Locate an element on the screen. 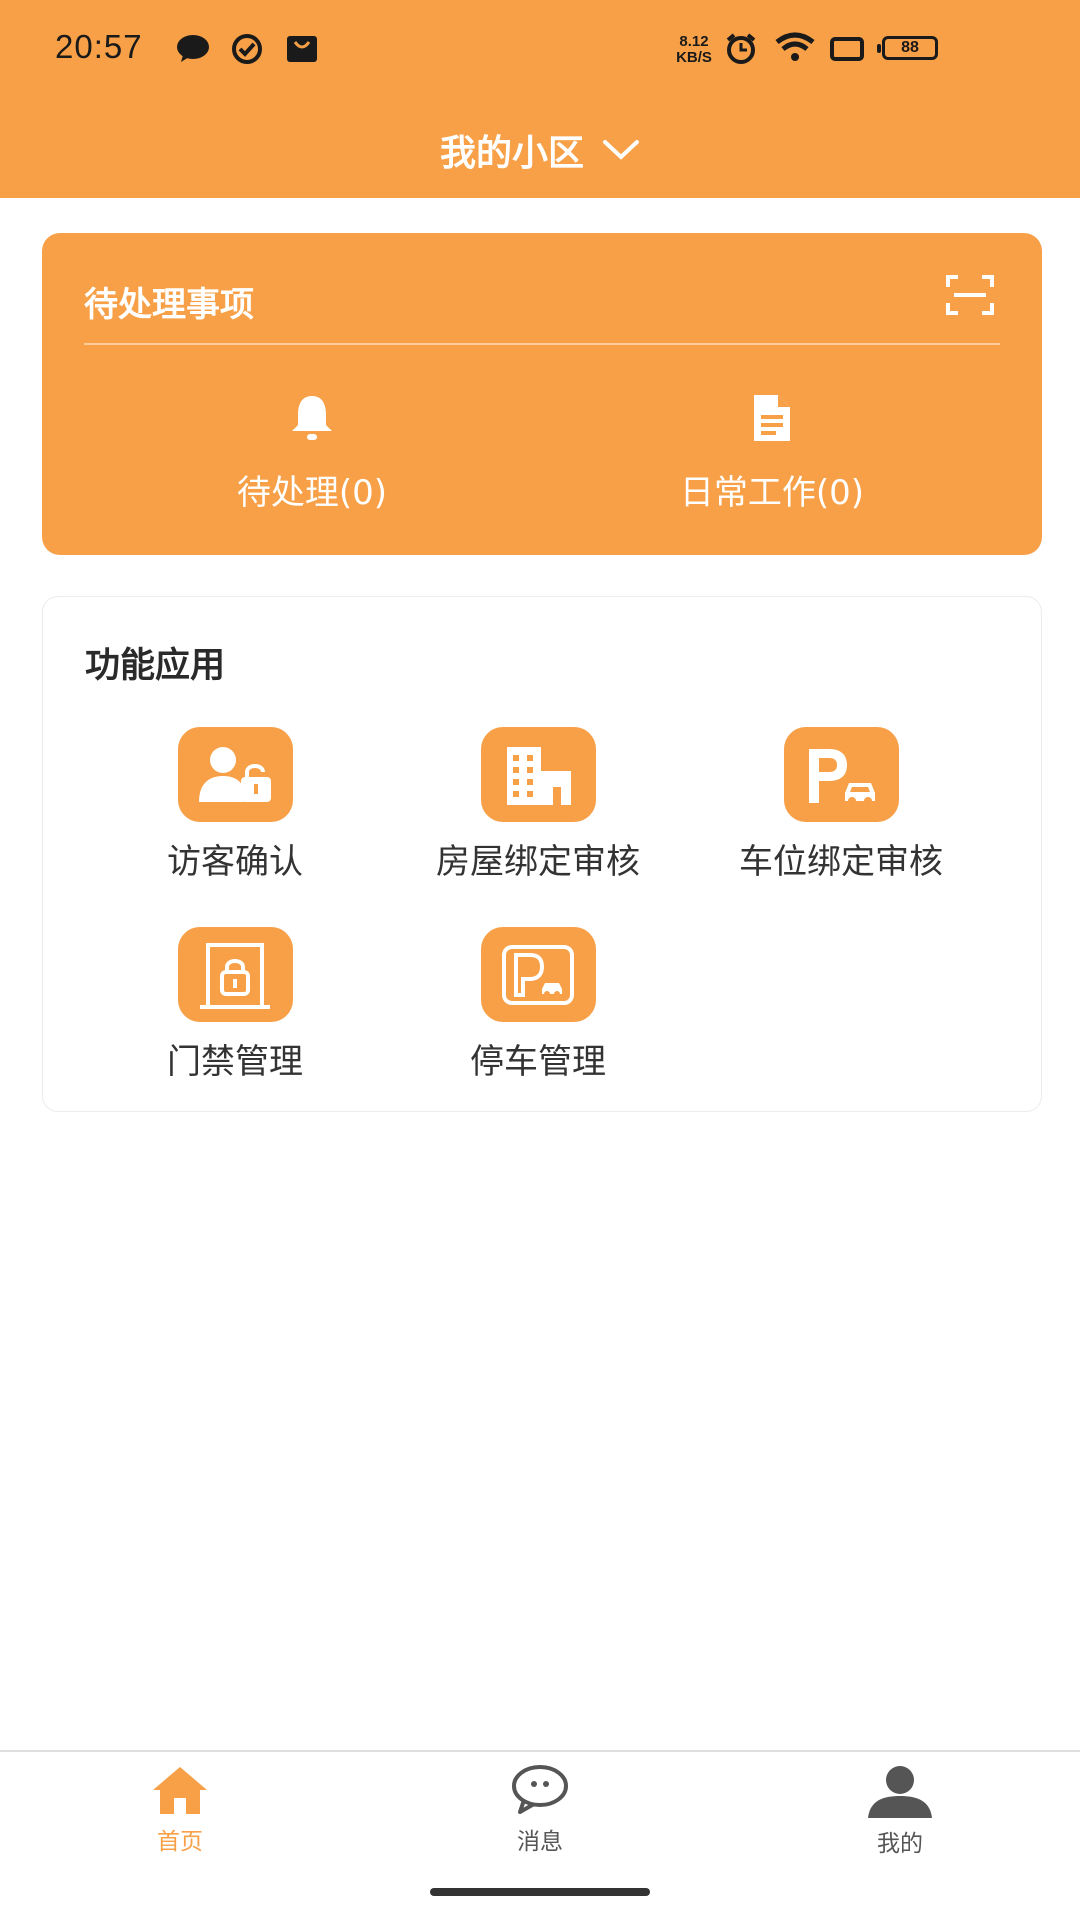  functions-title: 功能应用 is located at coordinates (155, 666).